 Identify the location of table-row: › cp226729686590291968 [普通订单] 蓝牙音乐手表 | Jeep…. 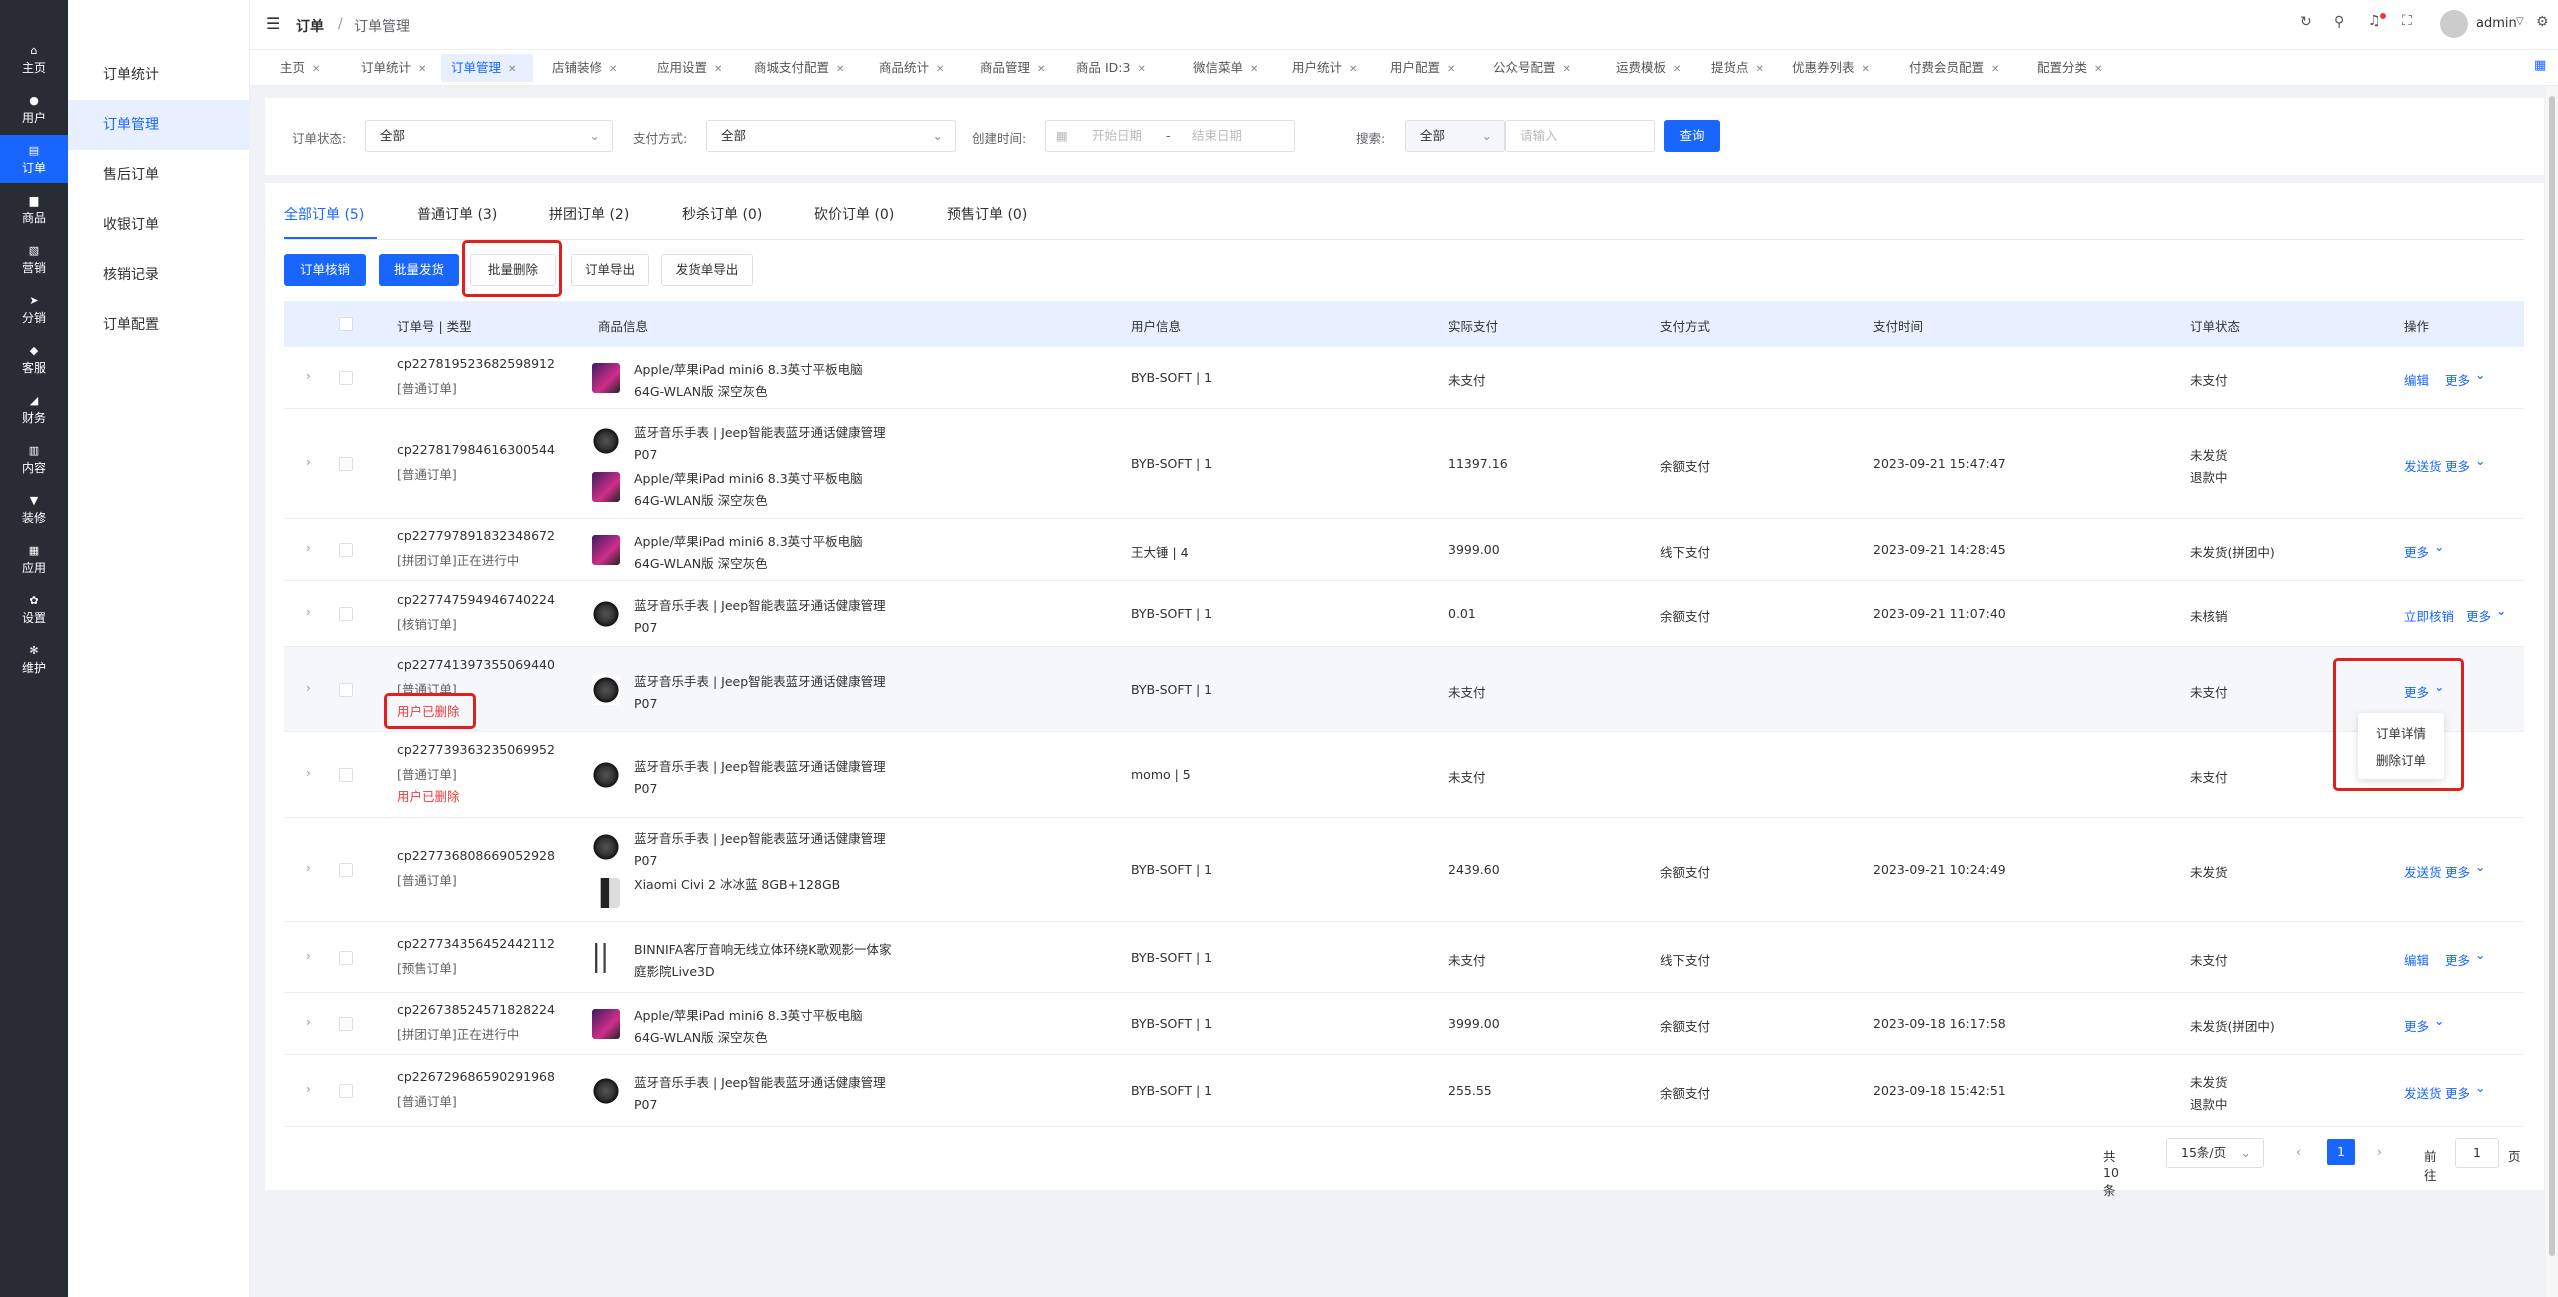
(1404, 1091).